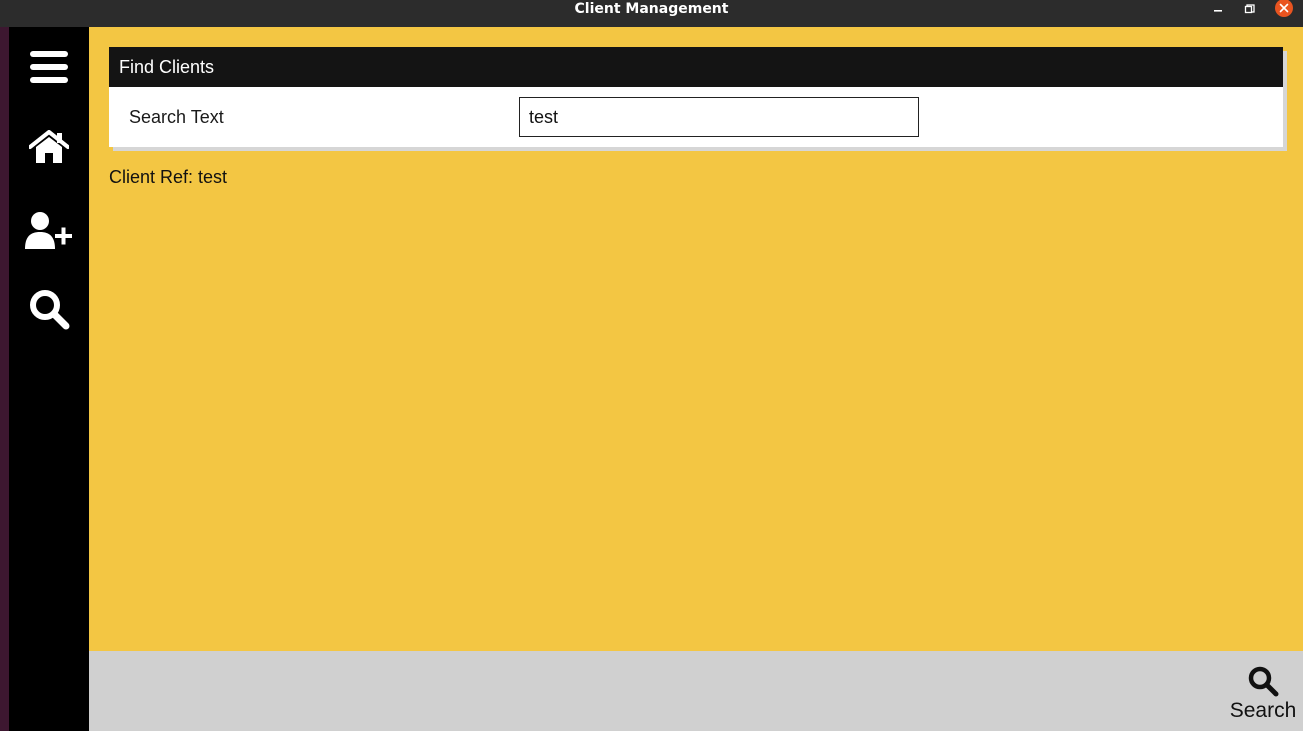  I want to click on sidebar-home-button, so click(49, 147).